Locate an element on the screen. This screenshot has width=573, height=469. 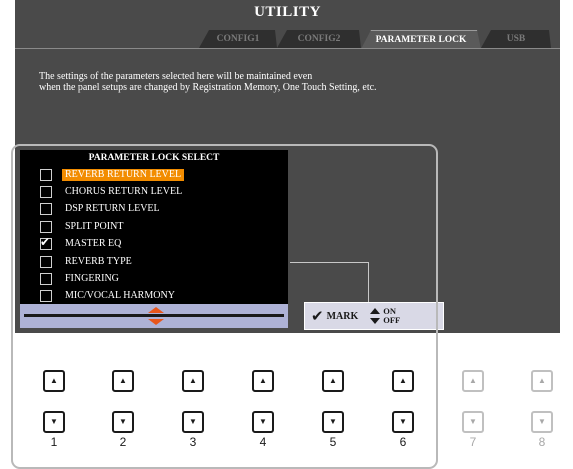
down-button-8: ▼ is located at coordinates (542, 422).